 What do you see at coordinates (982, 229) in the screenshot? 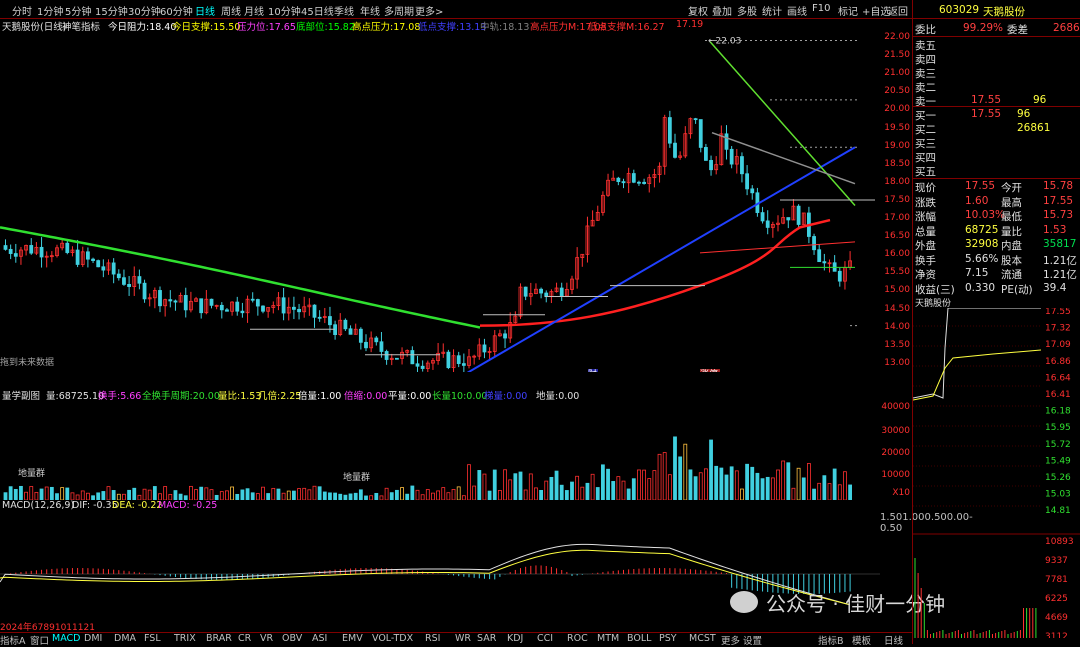
I see `stat-value: 68725` at bounding box center [982, 229].